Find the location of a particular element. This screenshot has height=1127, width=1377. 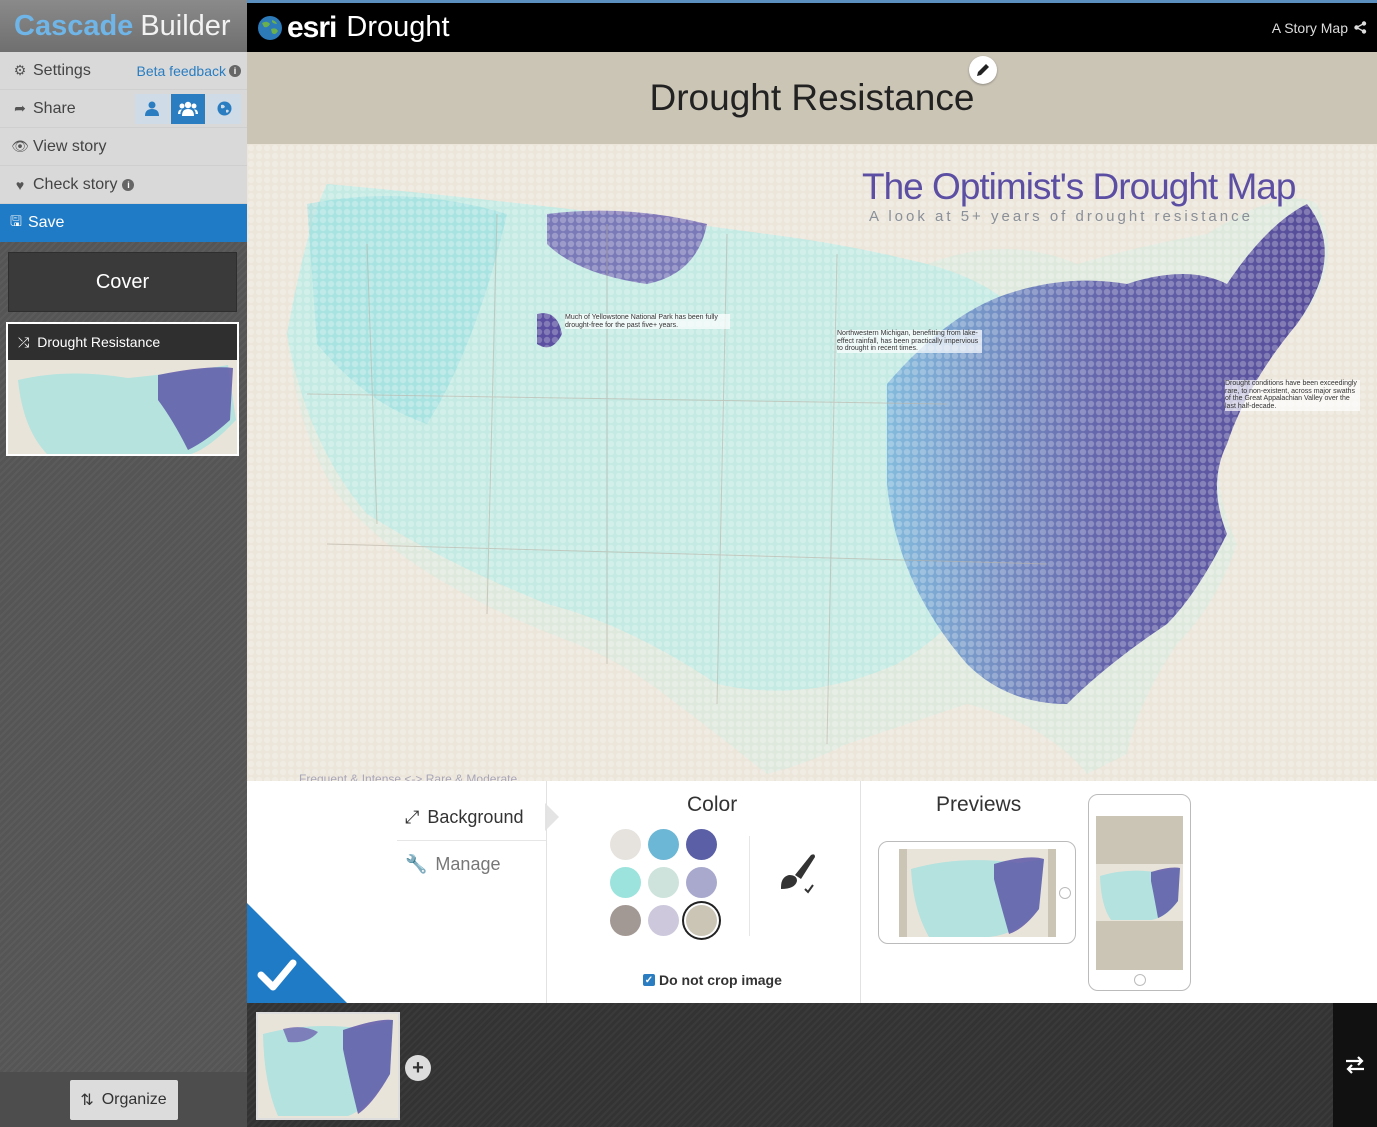

story-title: Drought is located at coordinates (398, 27).